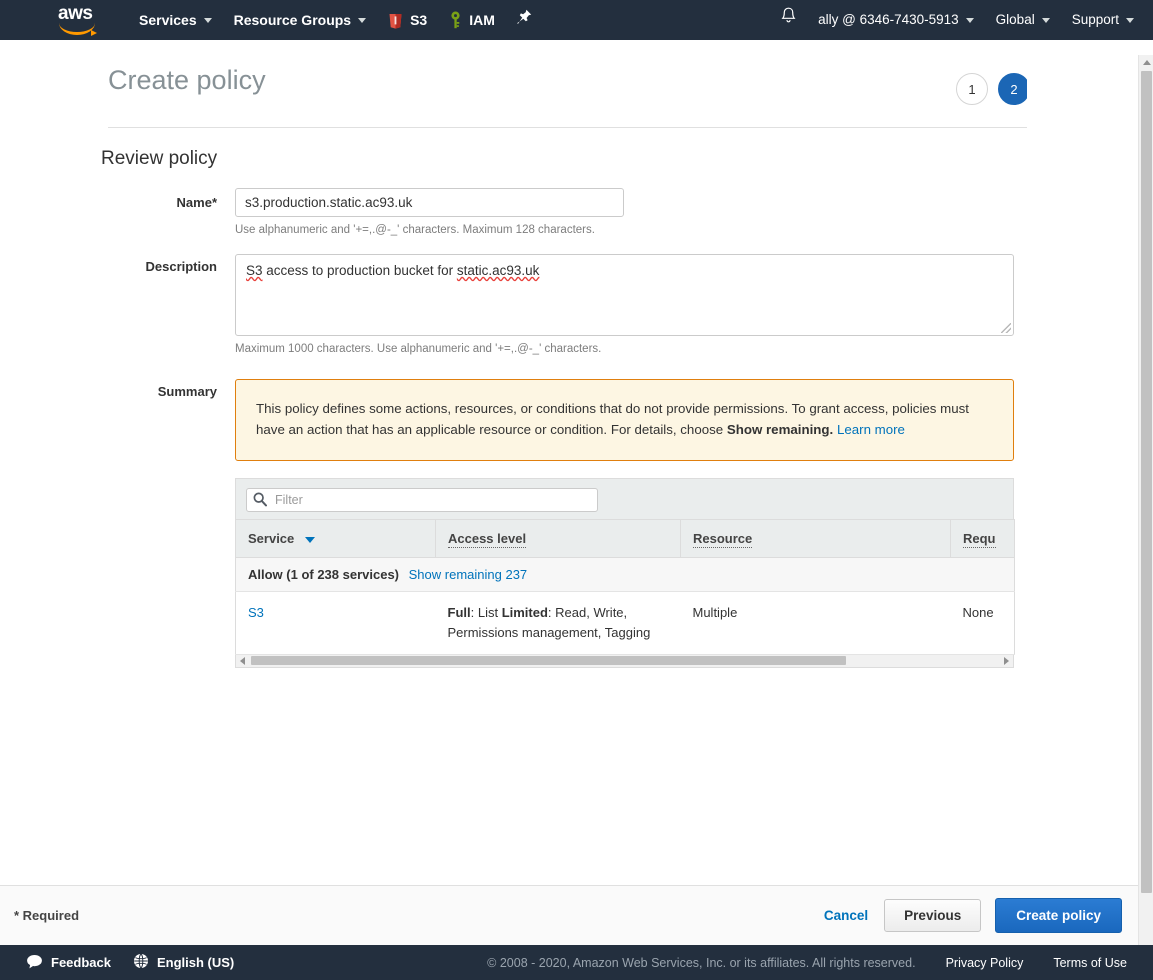  What do you see at coordinates (34, 963) in the screenshot?
I see `speech-bubble-icon` at bounding box center [34, 963].